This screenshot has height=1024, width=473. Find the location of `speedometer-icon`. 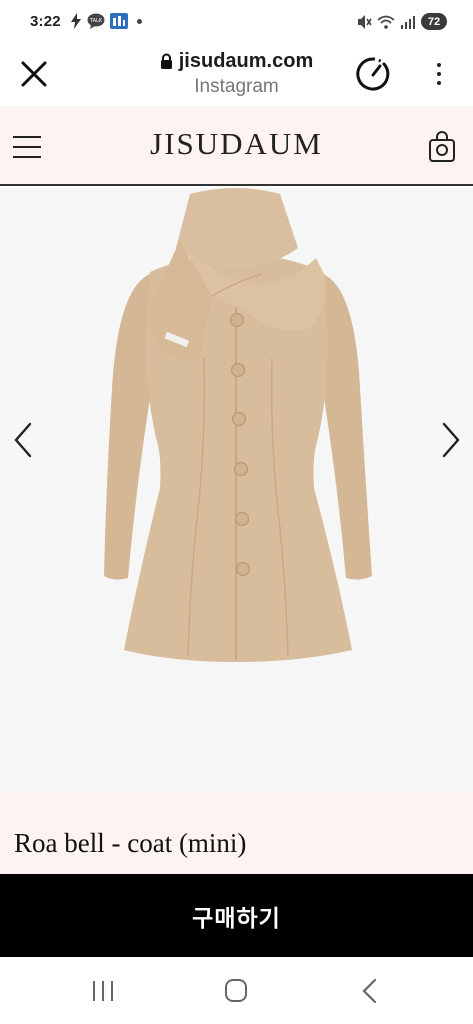

speedometer-icon is located at coordinates (373, 74).